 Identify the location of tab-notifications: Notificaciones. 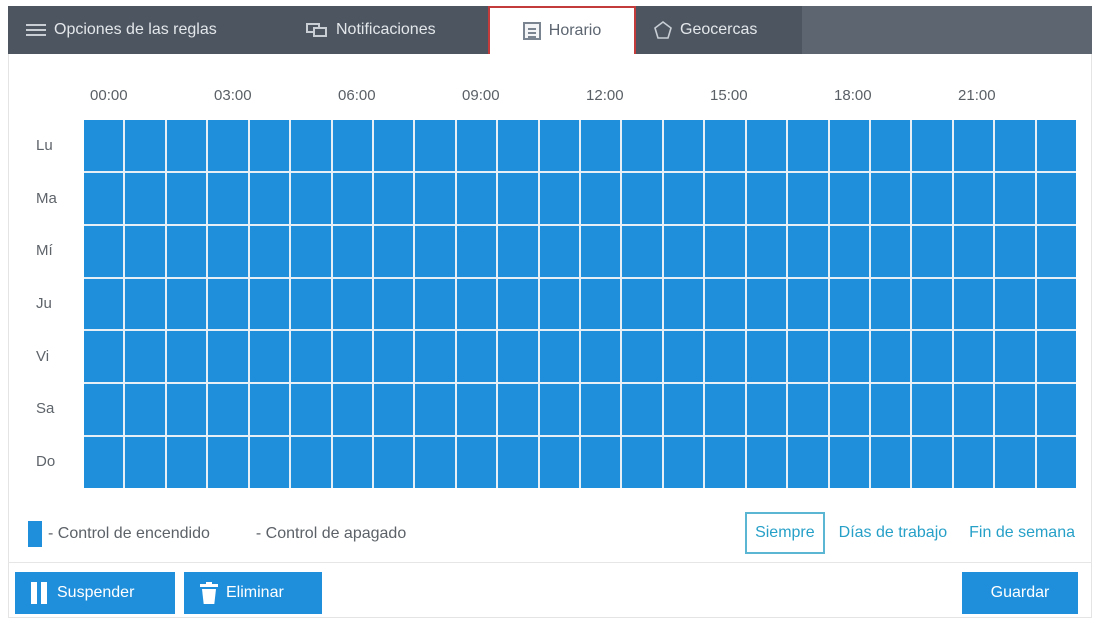
(390, 30).